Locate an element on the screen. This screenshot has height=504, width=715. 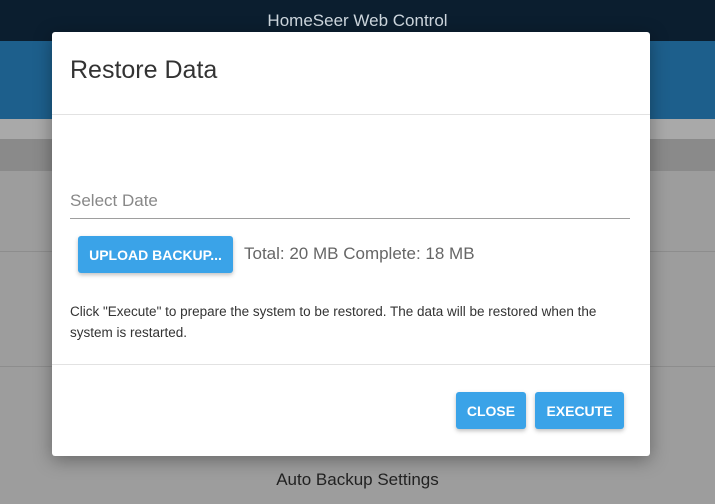
dialog-footer-divider is located at coordinates (351, 364).